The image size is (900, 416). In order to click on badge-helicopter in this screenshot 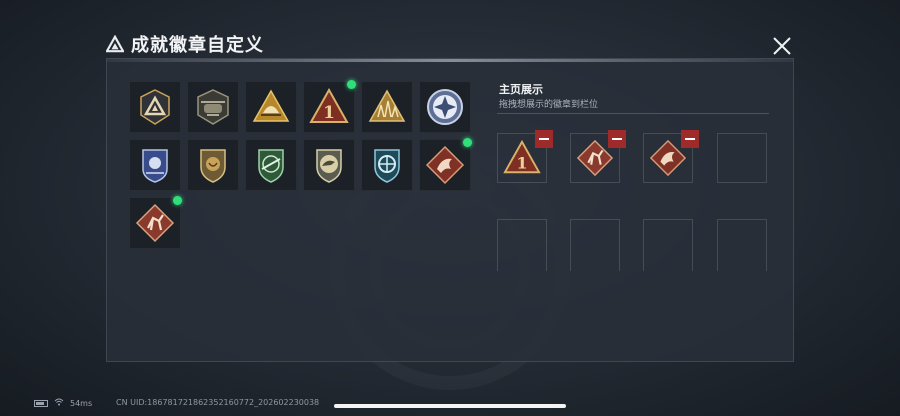, I will do `click(213, 107)`.